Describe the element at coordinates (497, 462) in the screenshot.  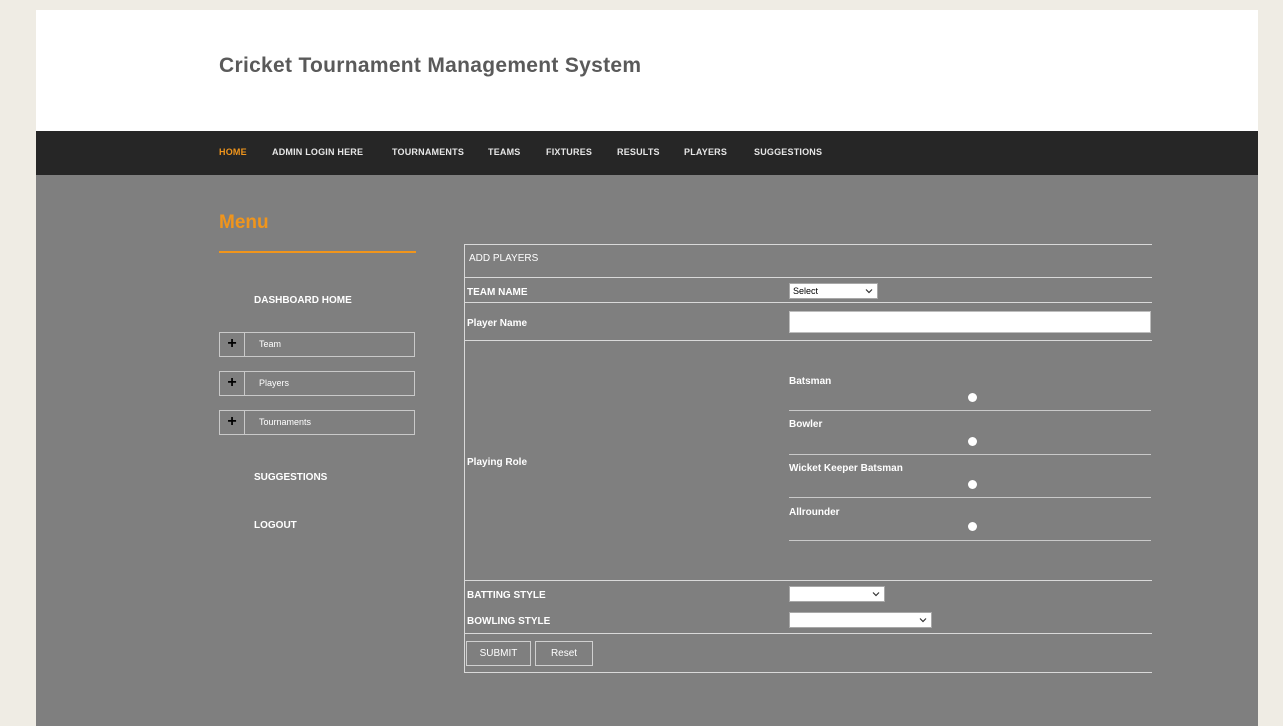
I see `playing-role-label: Playing Role` at that location.